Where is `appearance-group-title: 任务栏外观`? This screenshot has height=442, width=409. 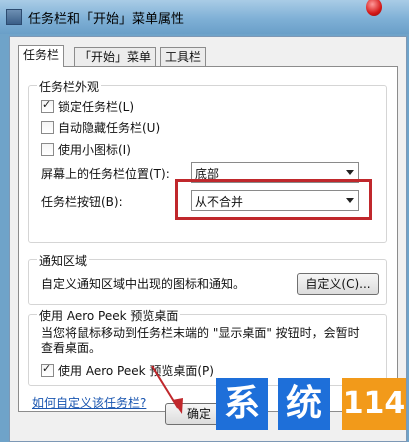
appearance-group-title: 任务栏外观 is located at coordinates (69, 86).